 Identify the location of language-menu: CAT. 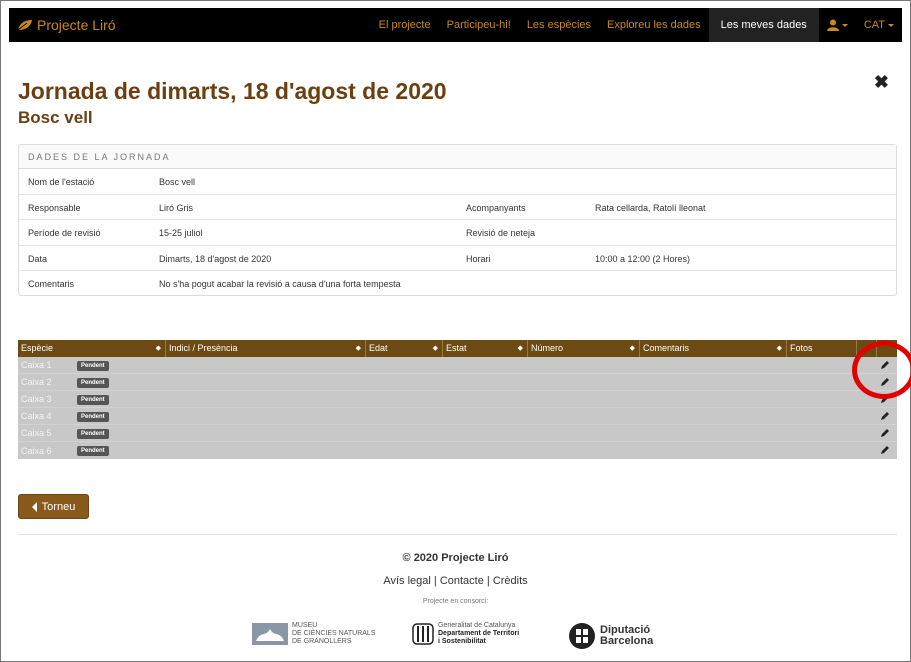
(879, 25).